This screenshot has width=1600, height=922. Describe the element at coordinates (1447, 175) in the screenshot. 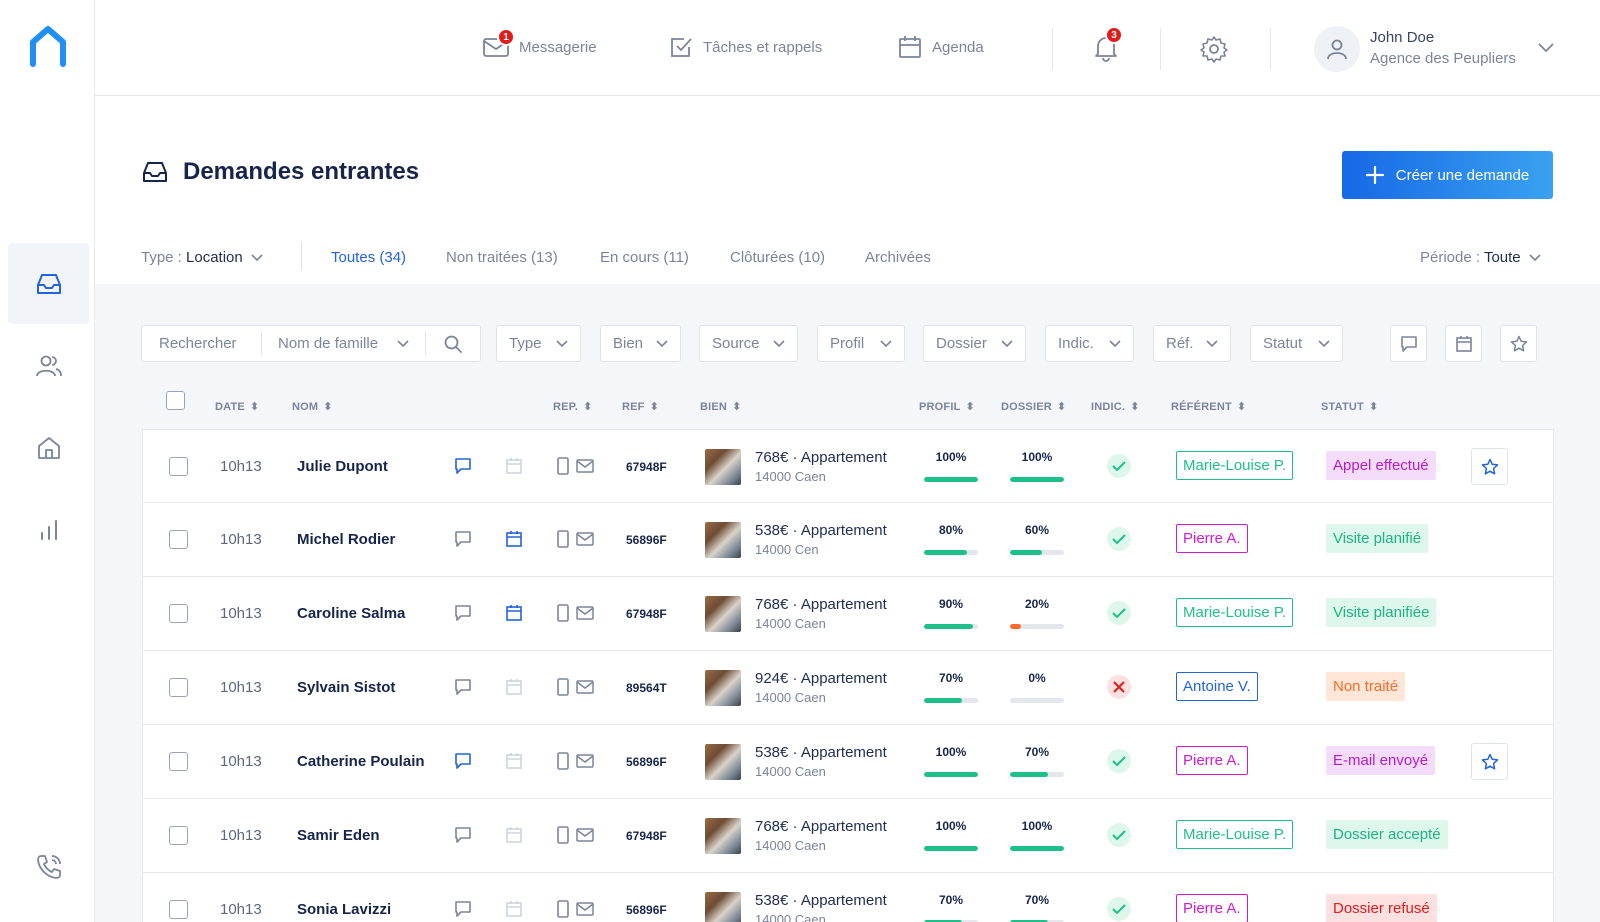

I see `create-request-button: Créer une demande` at that location.